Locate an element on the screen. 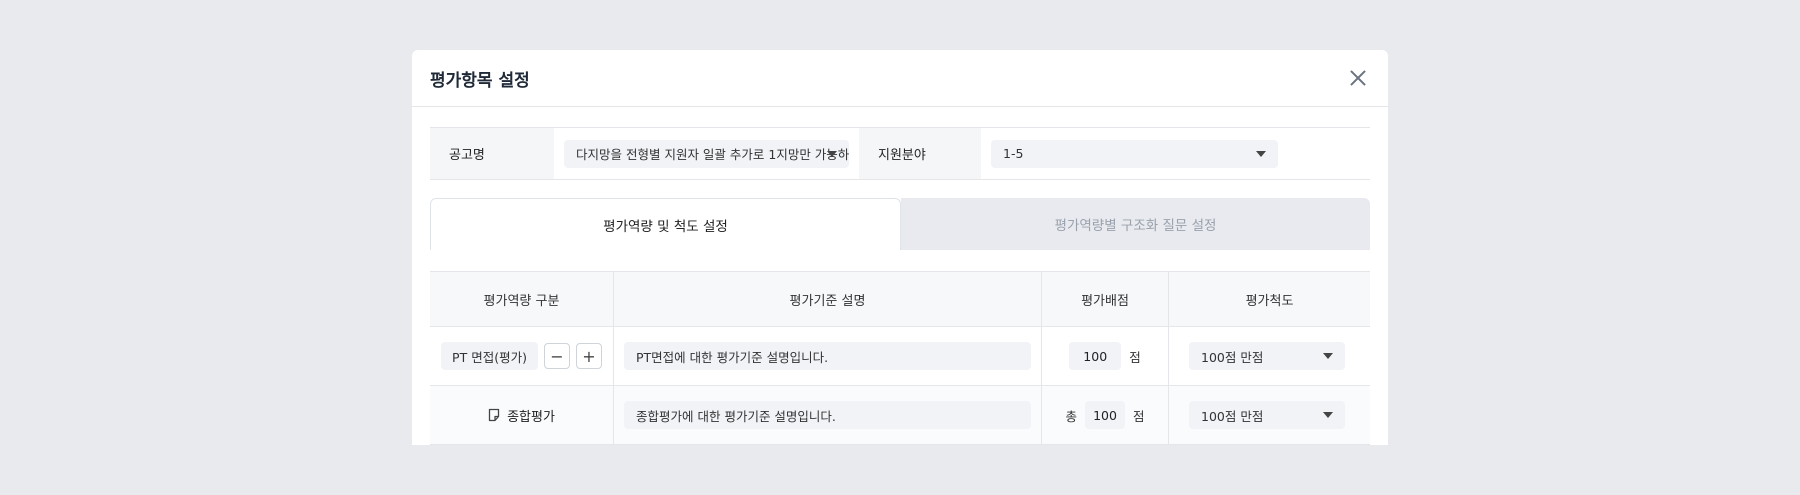  description-input: PT면접에 대한 평가기준 설명입니다. is located at coordinates (827, 356).